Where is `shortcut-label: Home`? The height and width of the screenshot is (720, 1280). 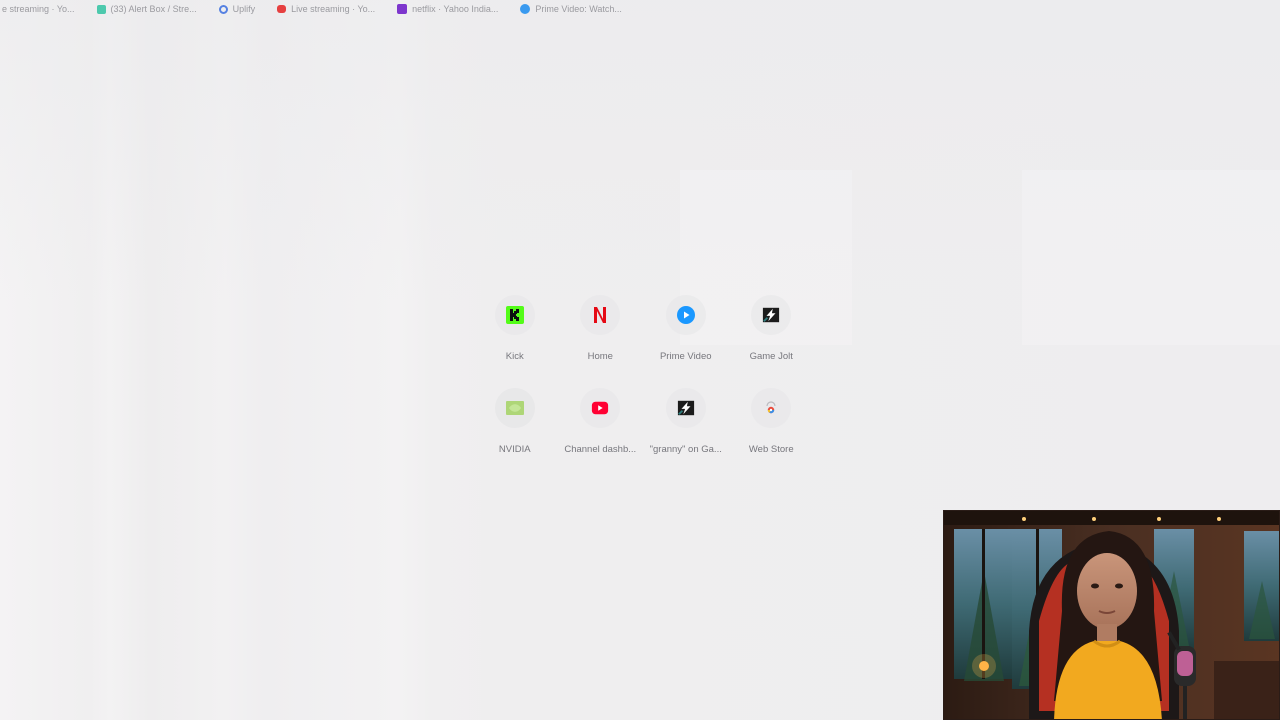 shortcut-label: Home is located at coordinates (600, 356).